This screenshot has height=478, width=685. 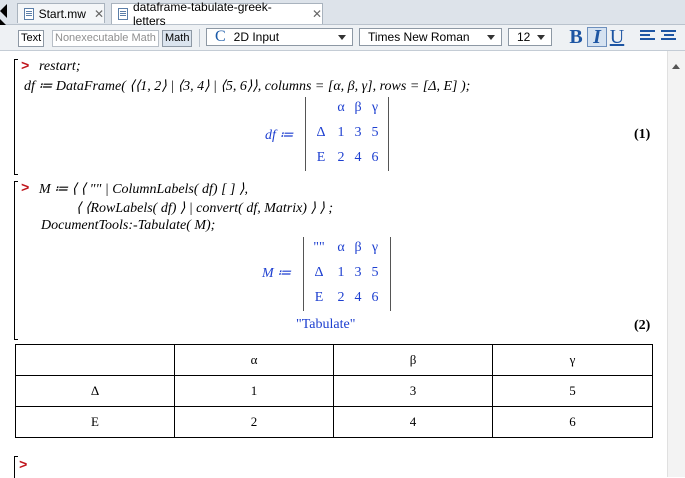 What do you see at coordinates (95, 391) in the screenshot?
I see `table-cell: Δ` at bounding box center [95, 391].